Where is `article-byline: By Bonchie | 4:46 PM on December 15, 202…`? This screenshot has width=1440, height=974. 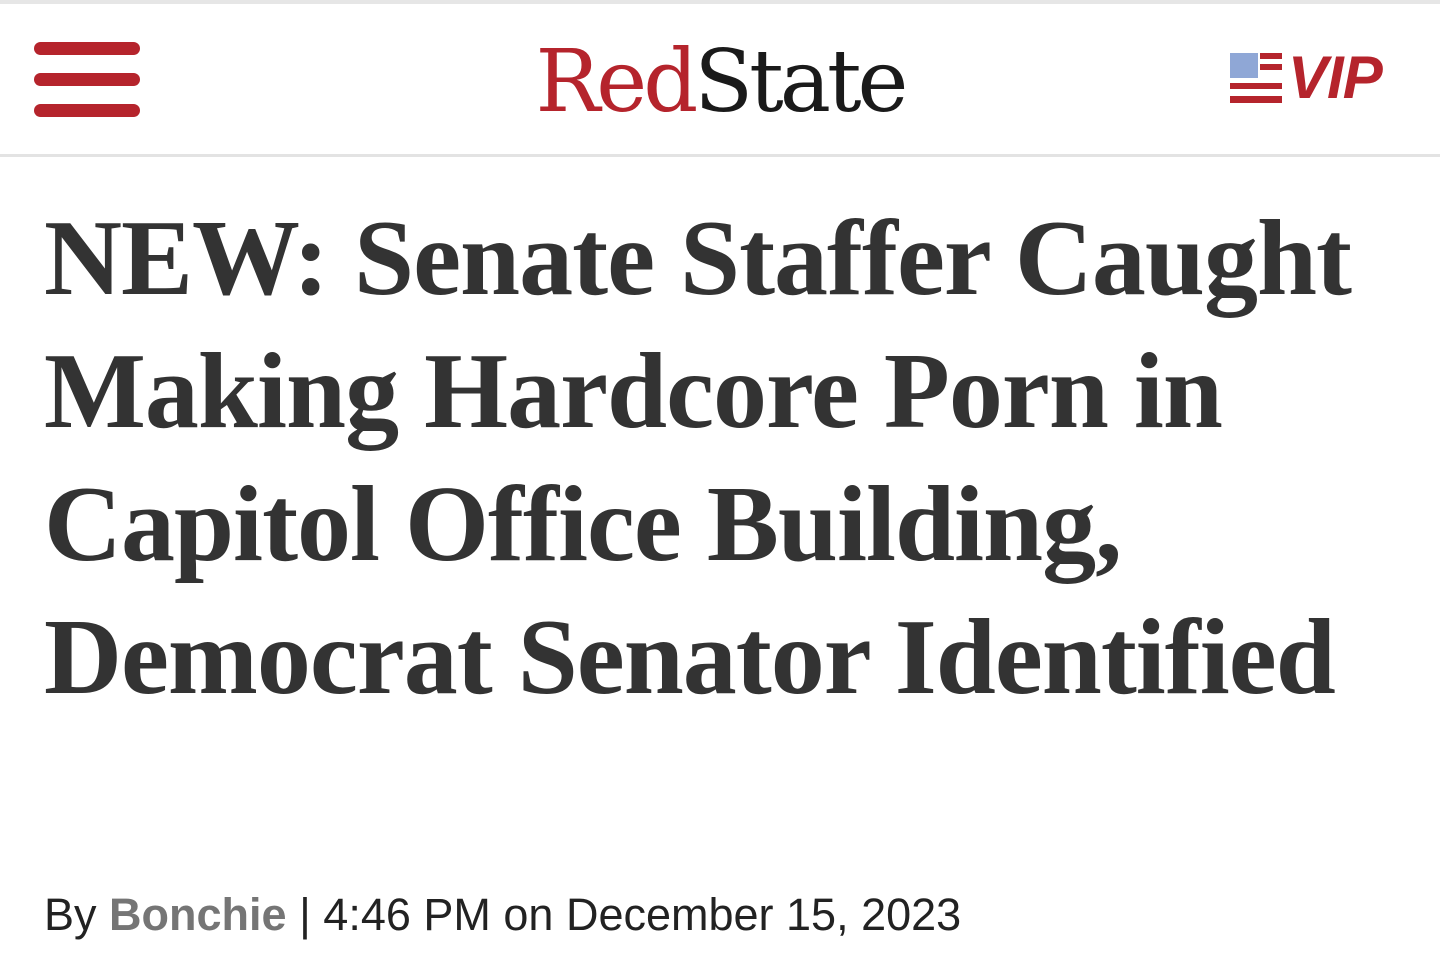
article-byline: By Bonchie | 4:46 PM on December 15, 202… is located at coordinates (502, 915).